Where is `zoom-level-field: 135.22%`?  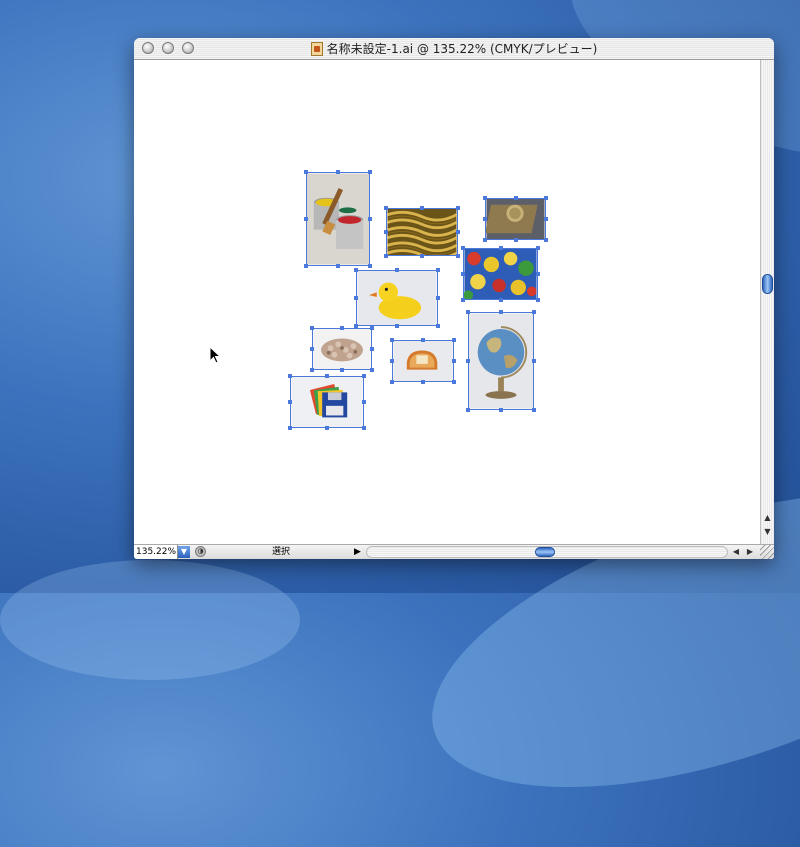
zoom-level-field: 135.22% is located at coordinates (156, 552).